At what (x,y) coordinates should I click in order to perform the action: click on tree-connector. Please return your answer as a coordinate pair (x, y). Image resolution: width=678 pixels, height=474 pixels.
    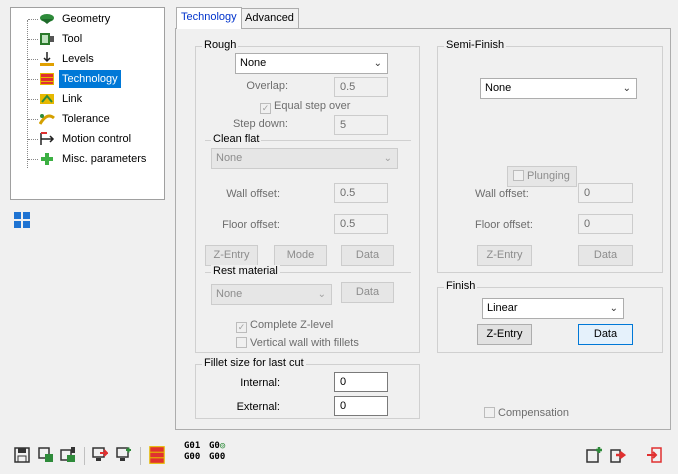
    Looking at the image, I should click on (27, 94).